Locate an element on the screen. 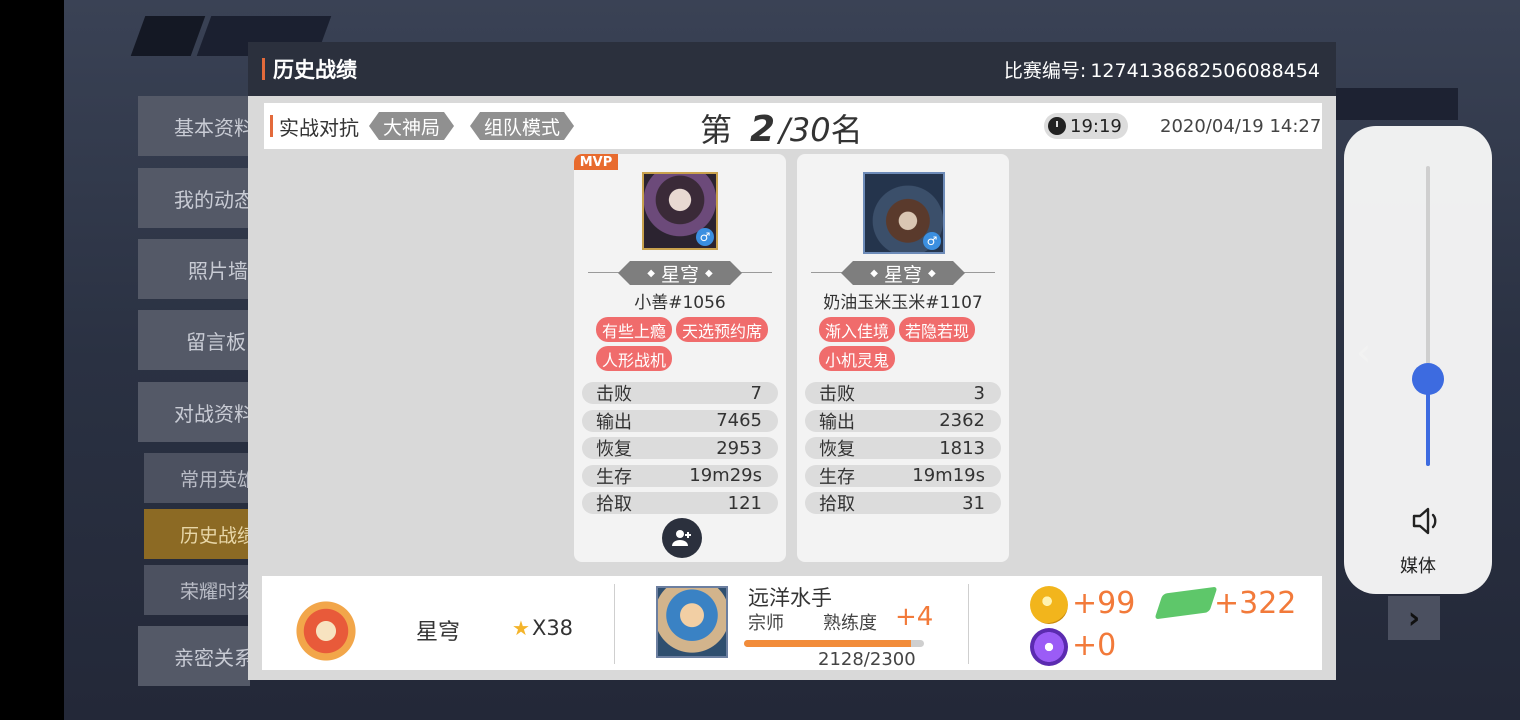 The height and width of the screenshot is (720, 1520). dialog-title-text: 历史战绩 is located at coordinates (315, 70).